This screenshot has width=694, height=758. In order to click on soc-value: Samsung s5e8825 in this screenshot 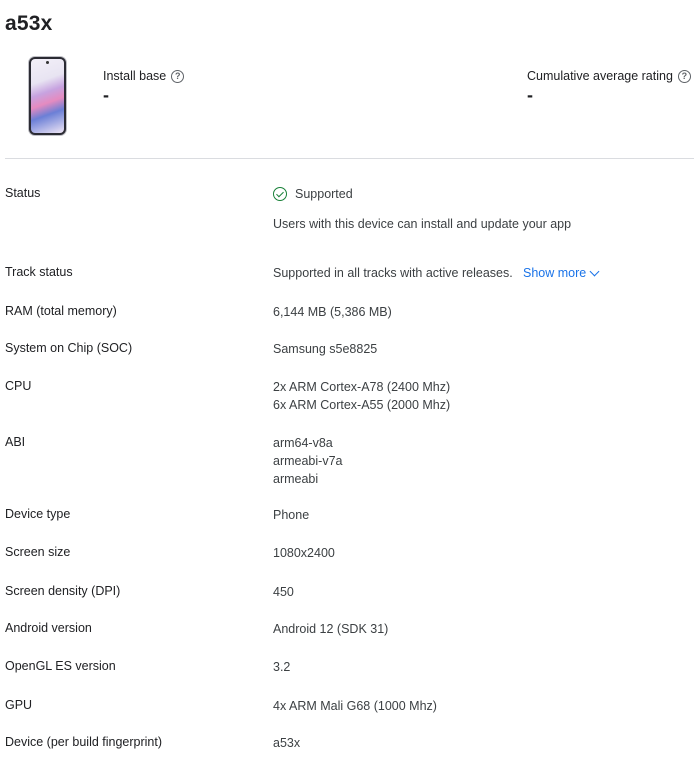, I will do `click(325, 349)`.